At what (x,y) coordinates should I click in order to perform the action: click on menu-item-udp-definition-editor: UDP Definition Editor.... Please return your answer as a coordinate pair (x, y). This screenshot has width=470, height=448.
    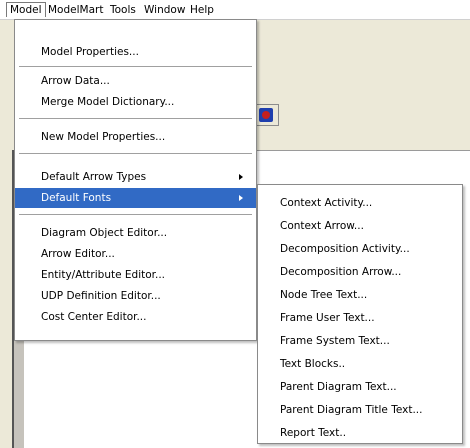
    Looking at the image, I should click on (135, 296).